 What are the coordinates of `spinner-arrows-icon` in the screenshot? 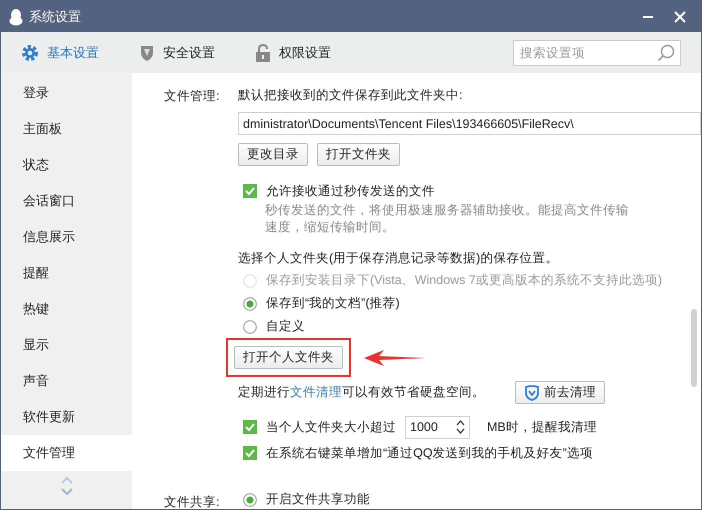 It's located at (460, 427).